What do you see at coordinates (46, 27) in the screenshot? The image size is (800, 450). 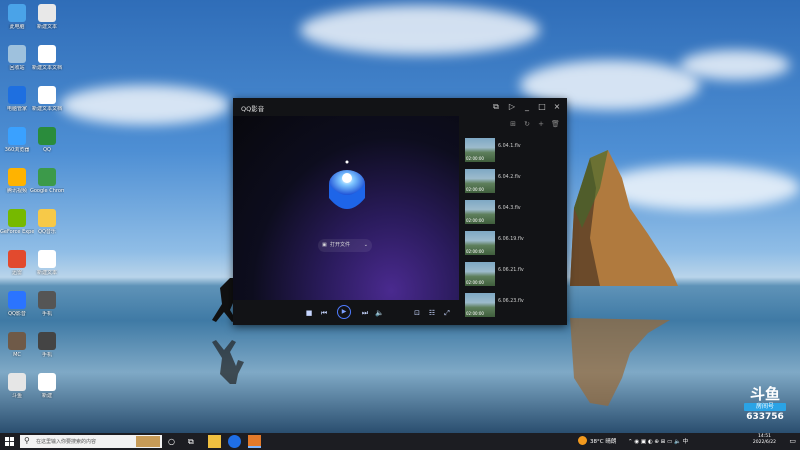 I see `desktop-icon-label: 新建文本` at bounding box center [46, 27].